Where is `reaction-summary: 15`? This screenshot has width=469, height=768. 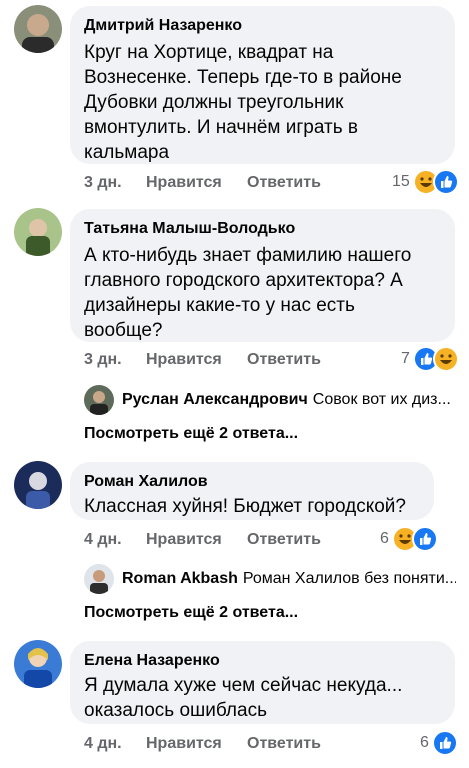 reaction-summary: 15 is located at coordinates (425, 182).